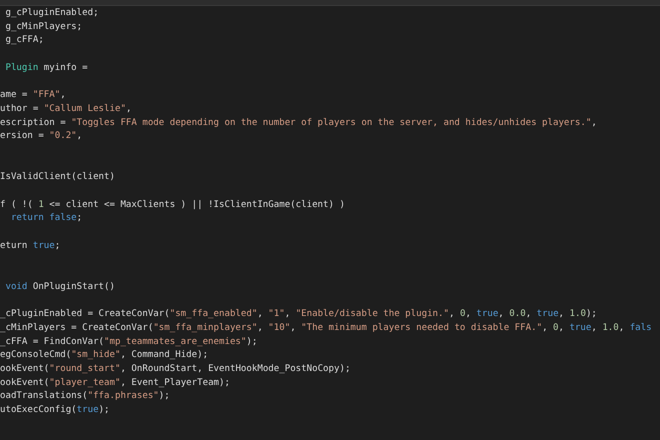 Image resolution: width=660 pixels, height=440 pixels. I want to click on code-line: _cMinPlayers = CreateConVar("sm_ffa_minplayers", "10", "The minimum players needed to disable FFA.", 0, true, 1.0, fals, so click(326, 328).